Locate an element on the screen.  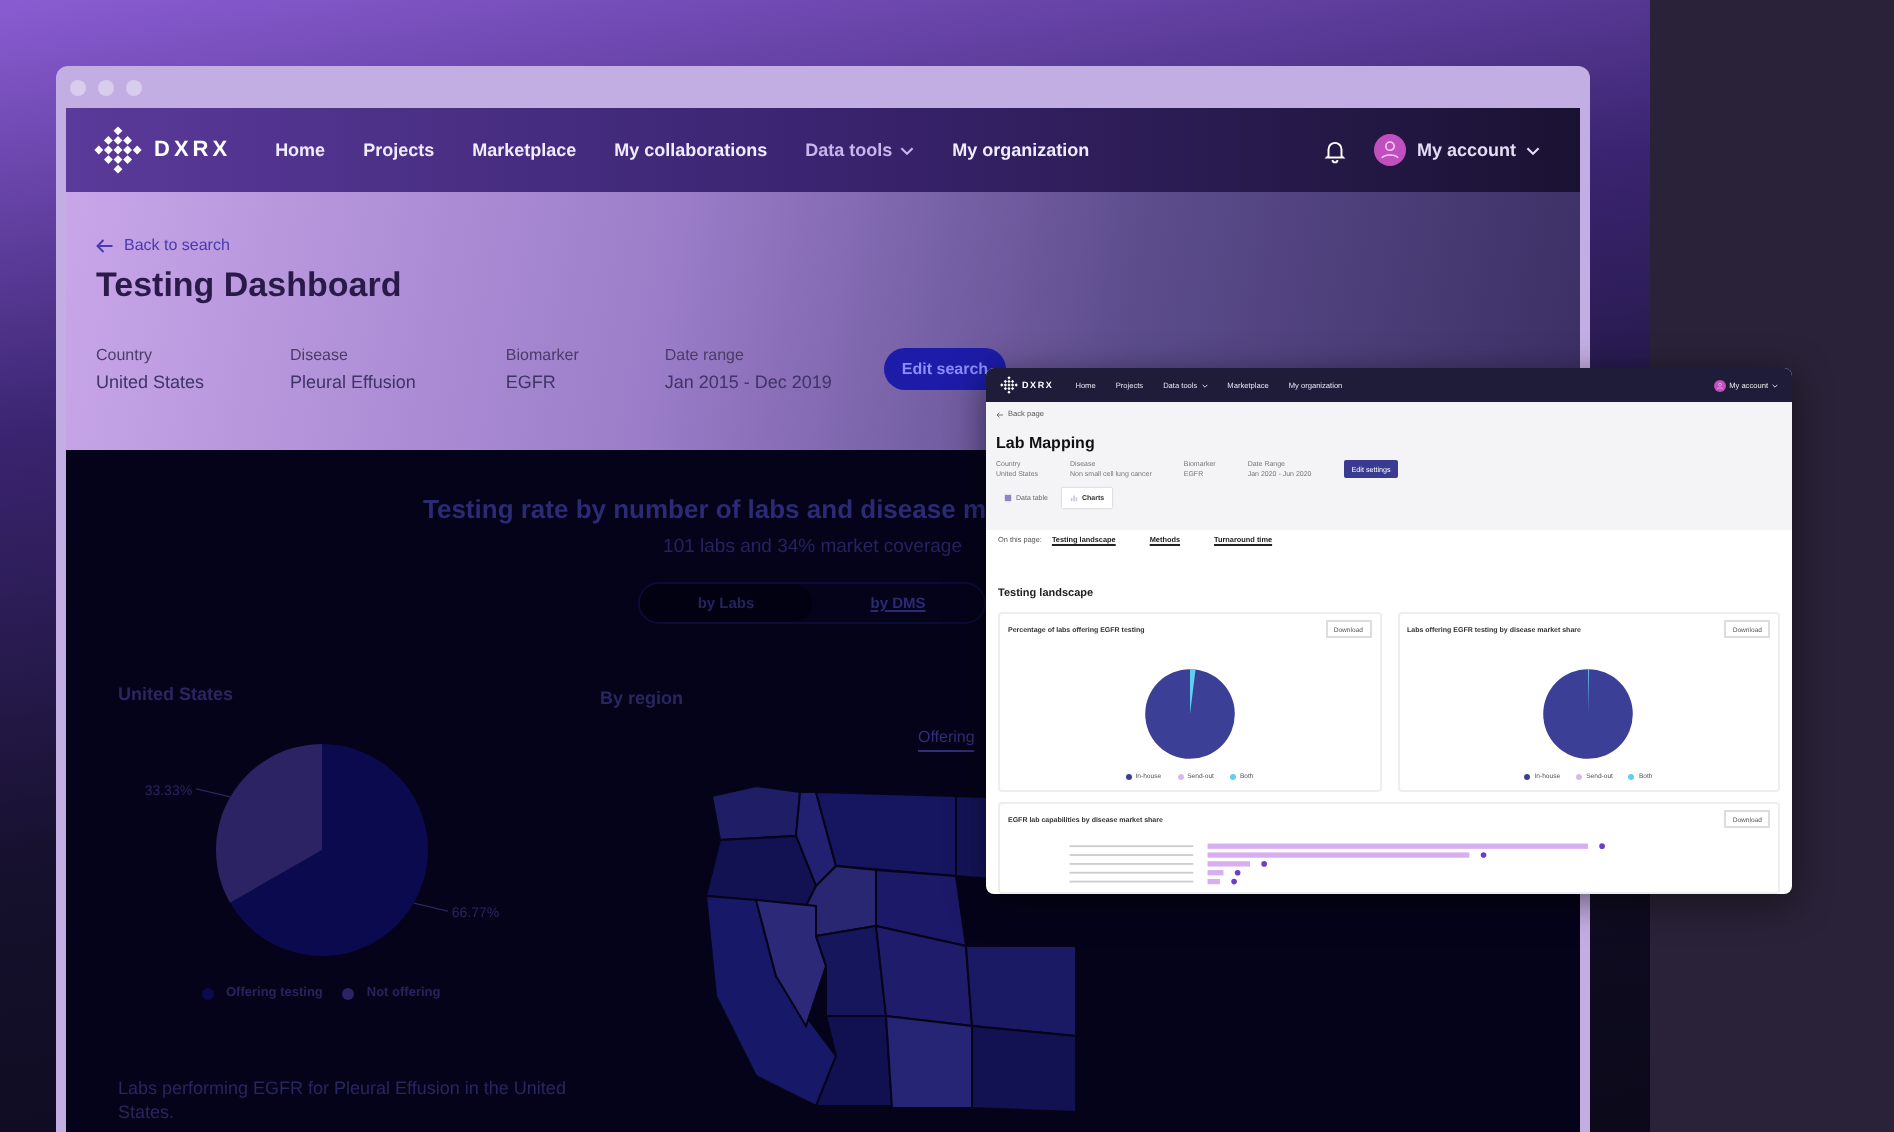
panel-title: United States is located at coordinates (177, 694).